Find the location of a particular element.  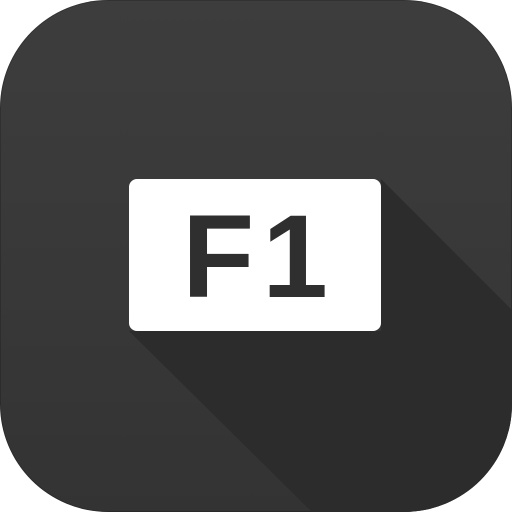

f1-key-cap: F1 is located at coordinates (255, 255).